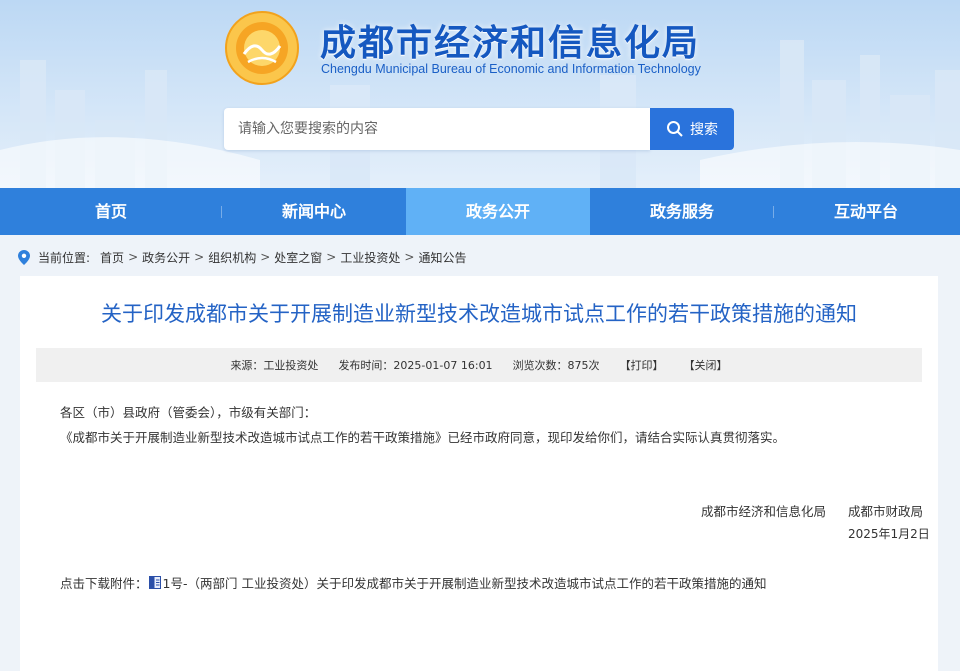 The image size is (960, 671). I want to click on breadcrumb-label: 当前位置:, so click(64, 257).